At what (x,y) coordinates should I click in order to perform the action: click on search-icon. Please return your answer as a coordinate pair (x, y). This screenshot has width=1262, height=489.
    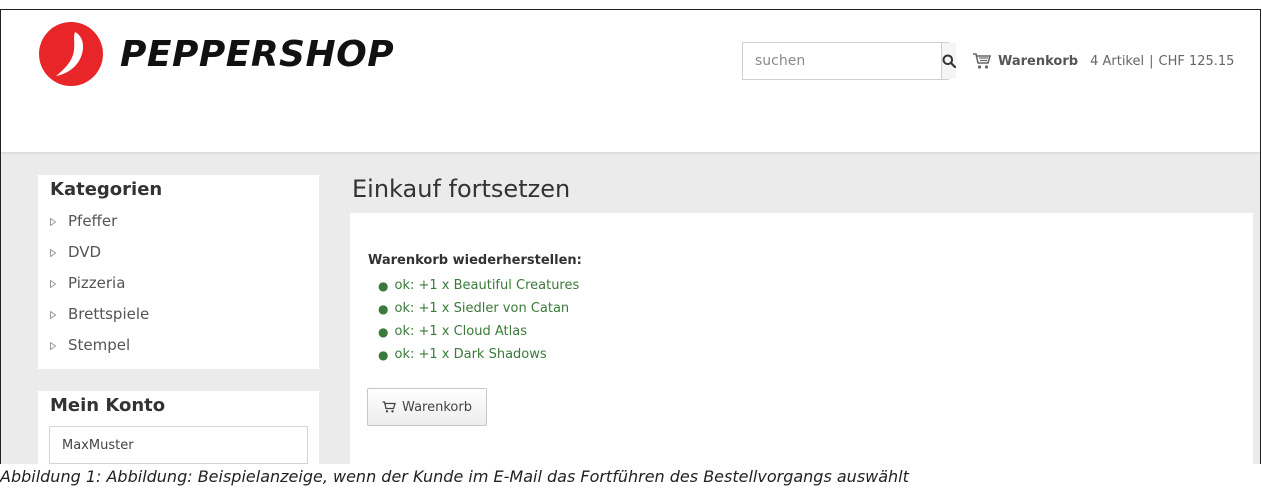
    Looking at the image, I should click on (949, 61).